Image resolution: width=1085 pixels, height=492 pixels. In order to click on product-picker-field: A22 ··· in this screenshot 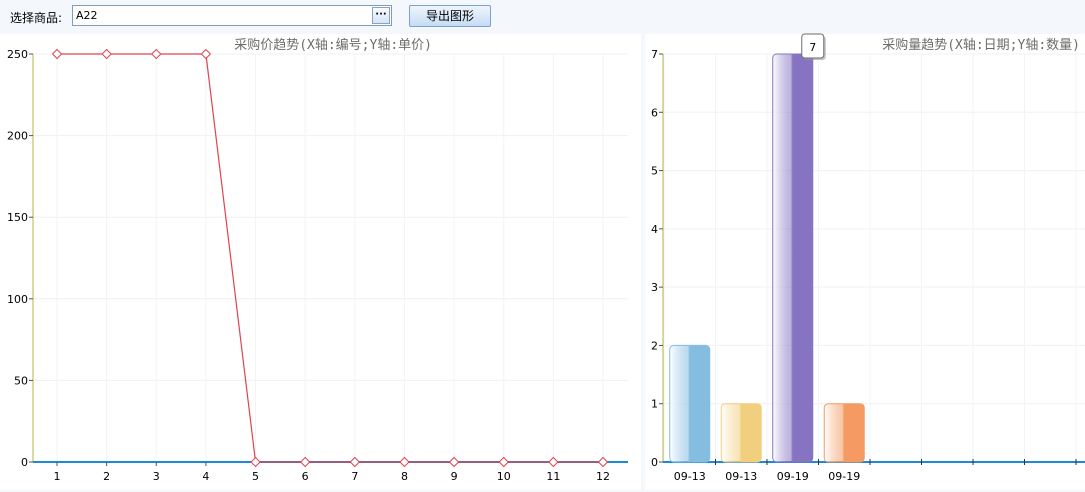, I will do `click(232, 15)`.